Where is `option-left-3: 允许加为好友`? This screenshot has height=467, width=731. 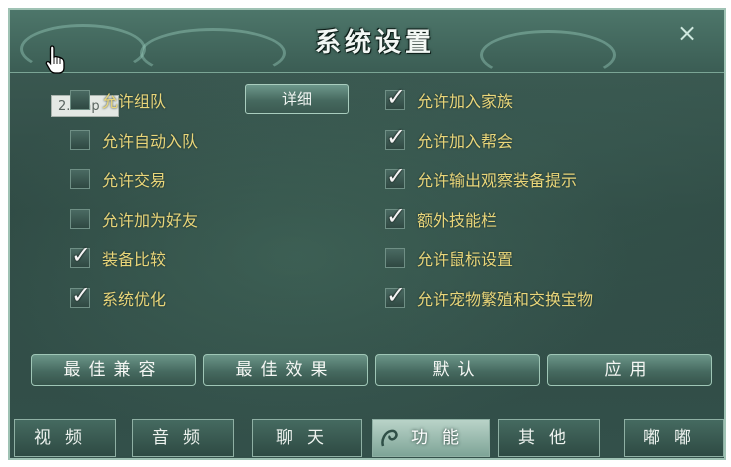 option-left-3: 允许加为好友 is located at coordinates (134, 219).